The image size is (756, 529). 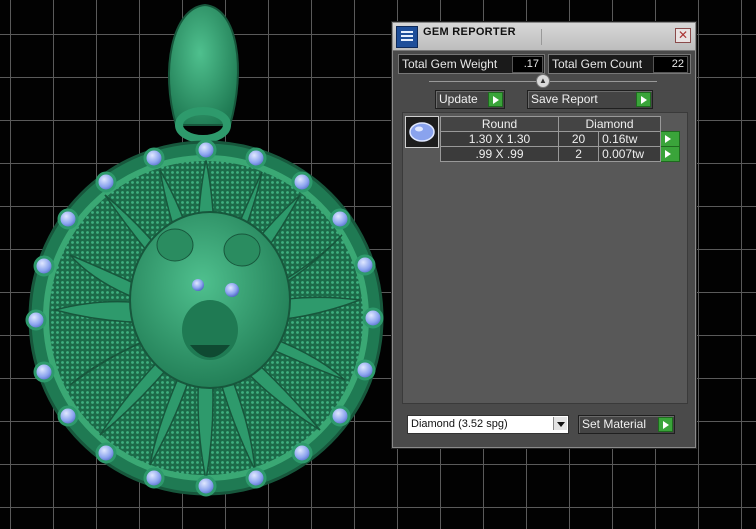 I want to click on titlebar-divider, so click(x=541, y=37).